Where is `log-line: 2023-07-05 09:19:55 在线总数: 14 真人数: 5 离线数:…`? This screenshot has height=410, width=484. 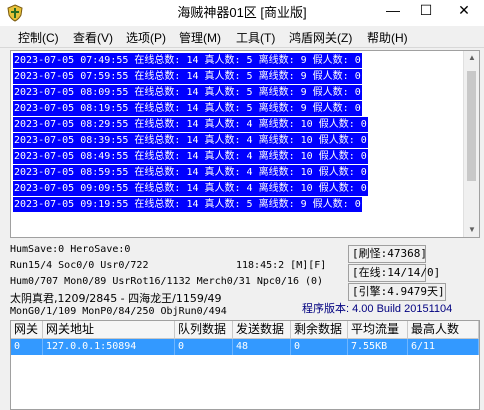
log-line: 2023-07-05 09:19:55 在线总数: 14 真人数: 5 离线数:… is located at coordinates (187, 204).